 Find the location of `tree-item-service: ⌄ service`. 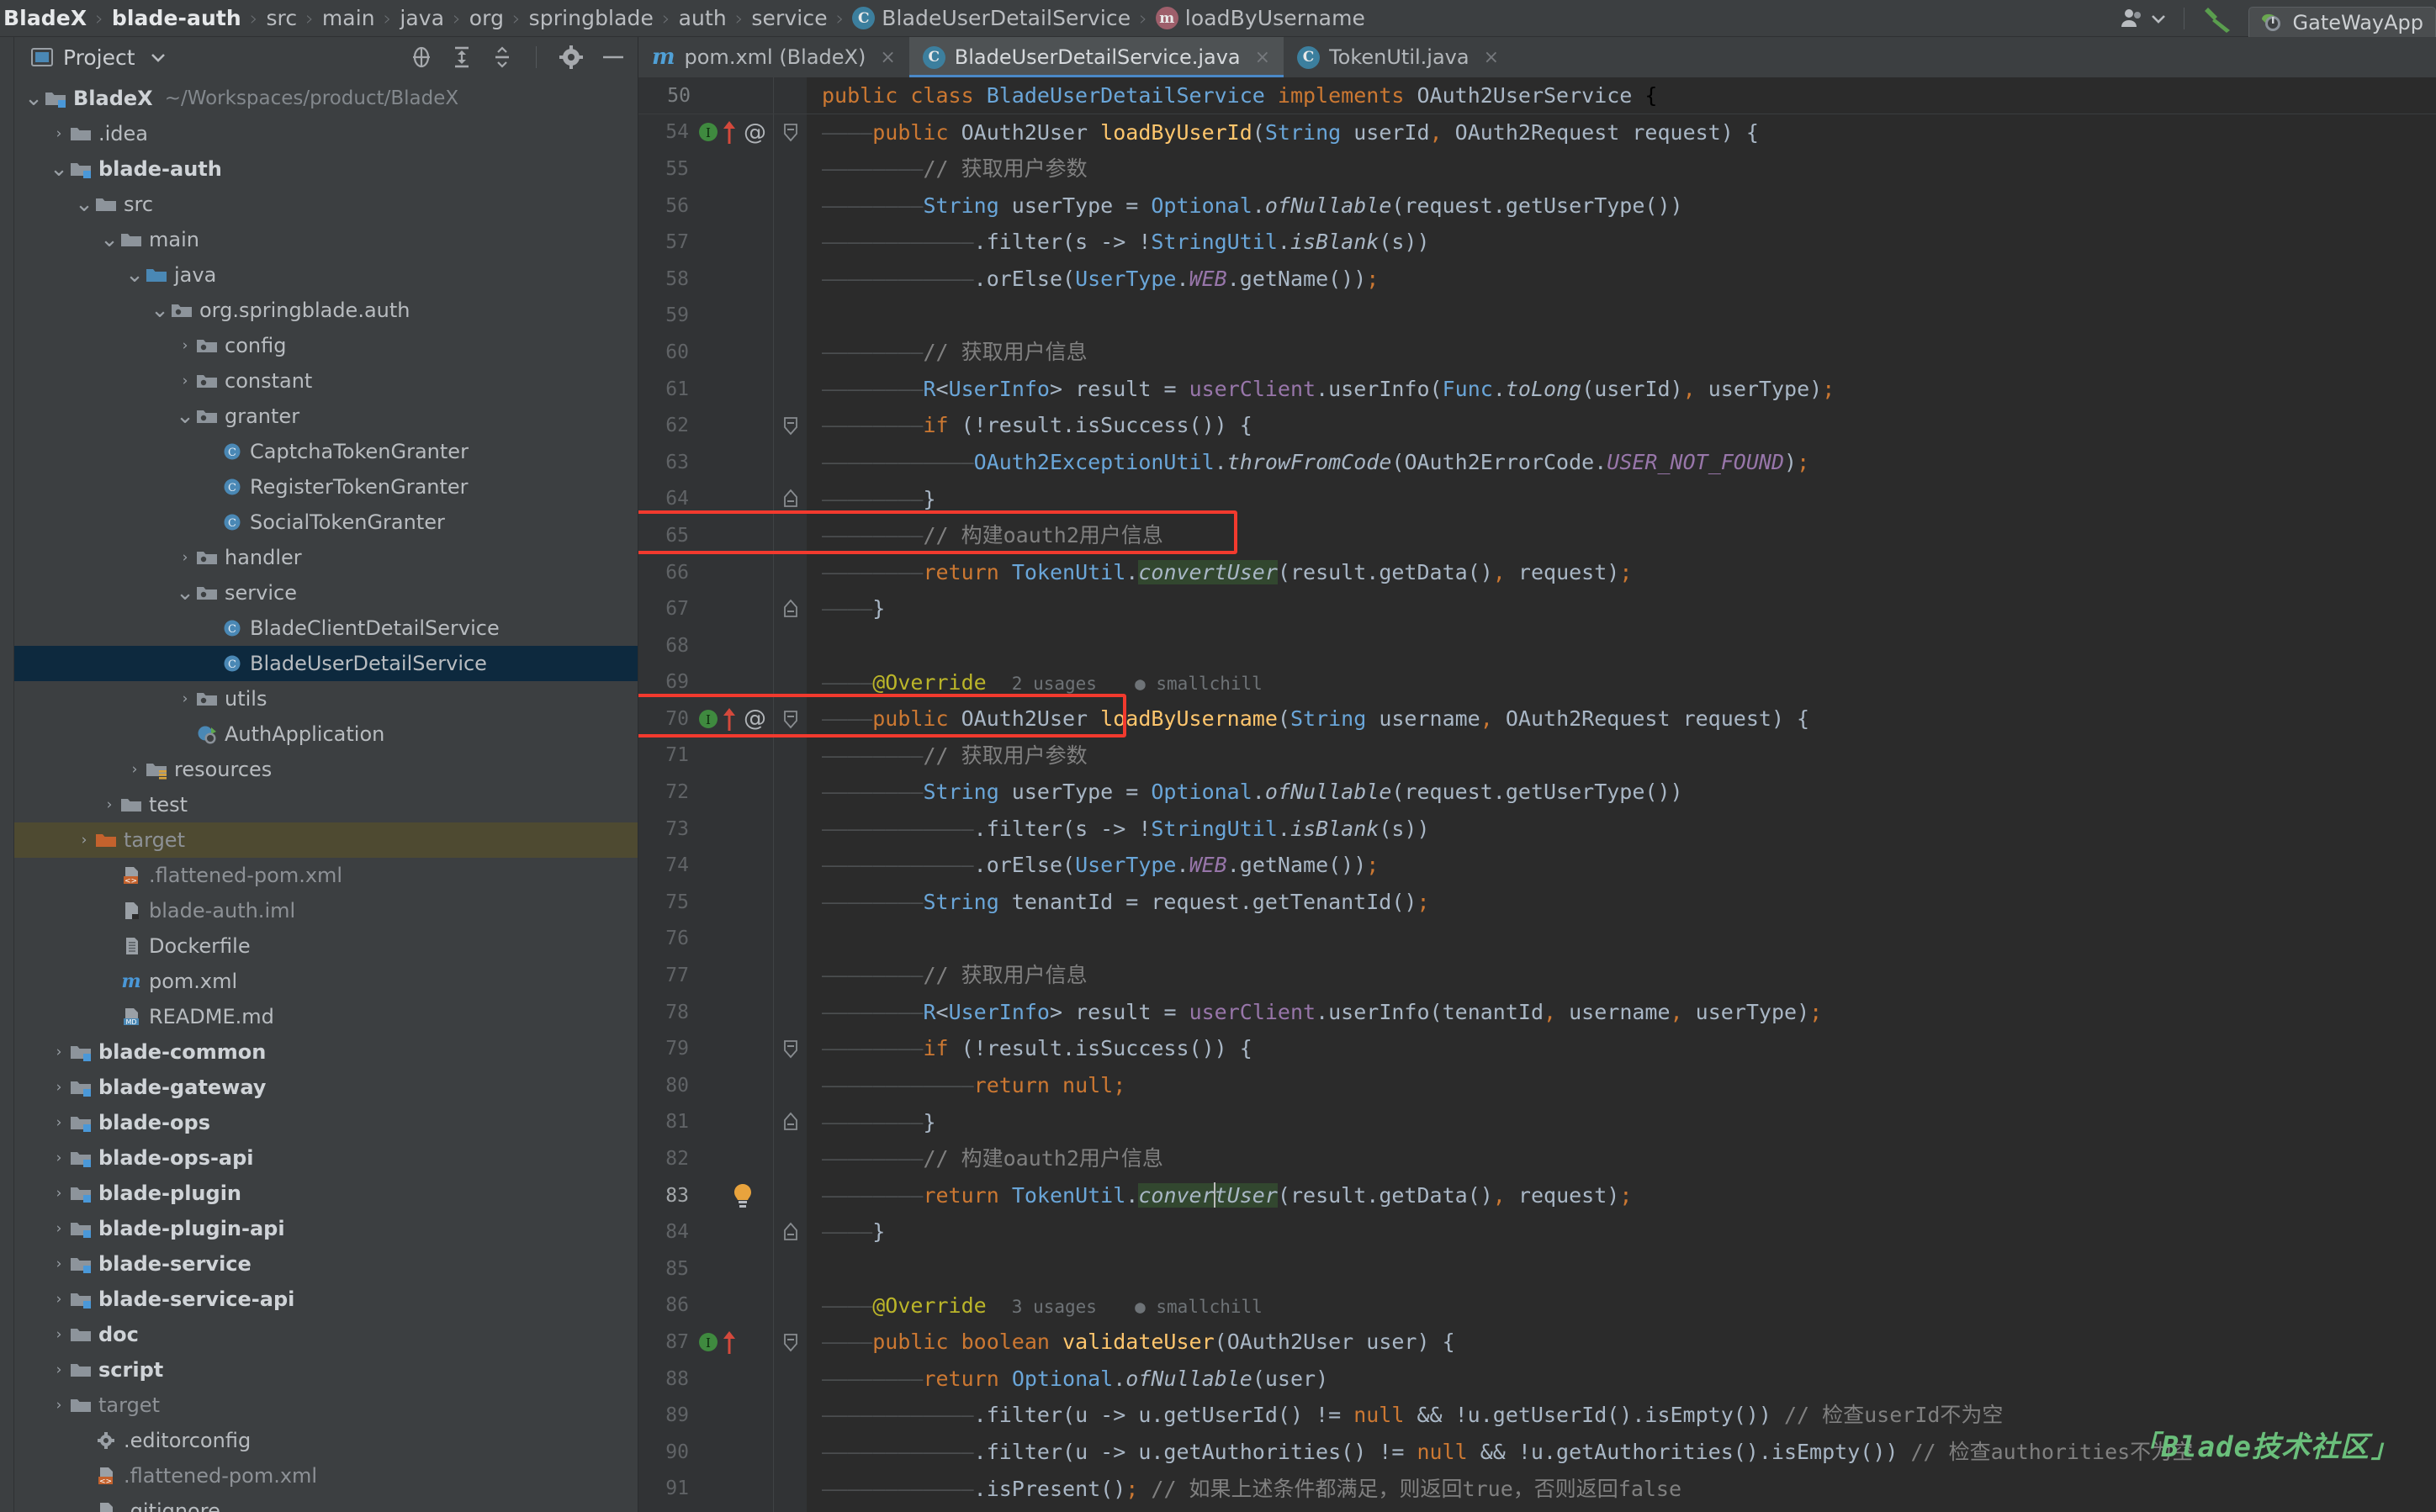

tree-item-service: ⌄ service is located at coordinates (326, 593).